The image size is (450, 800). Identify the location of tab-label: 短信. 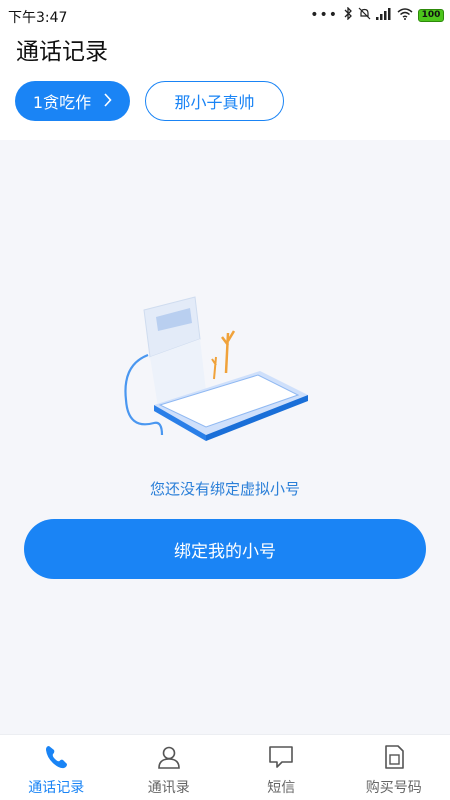
(281, 788).